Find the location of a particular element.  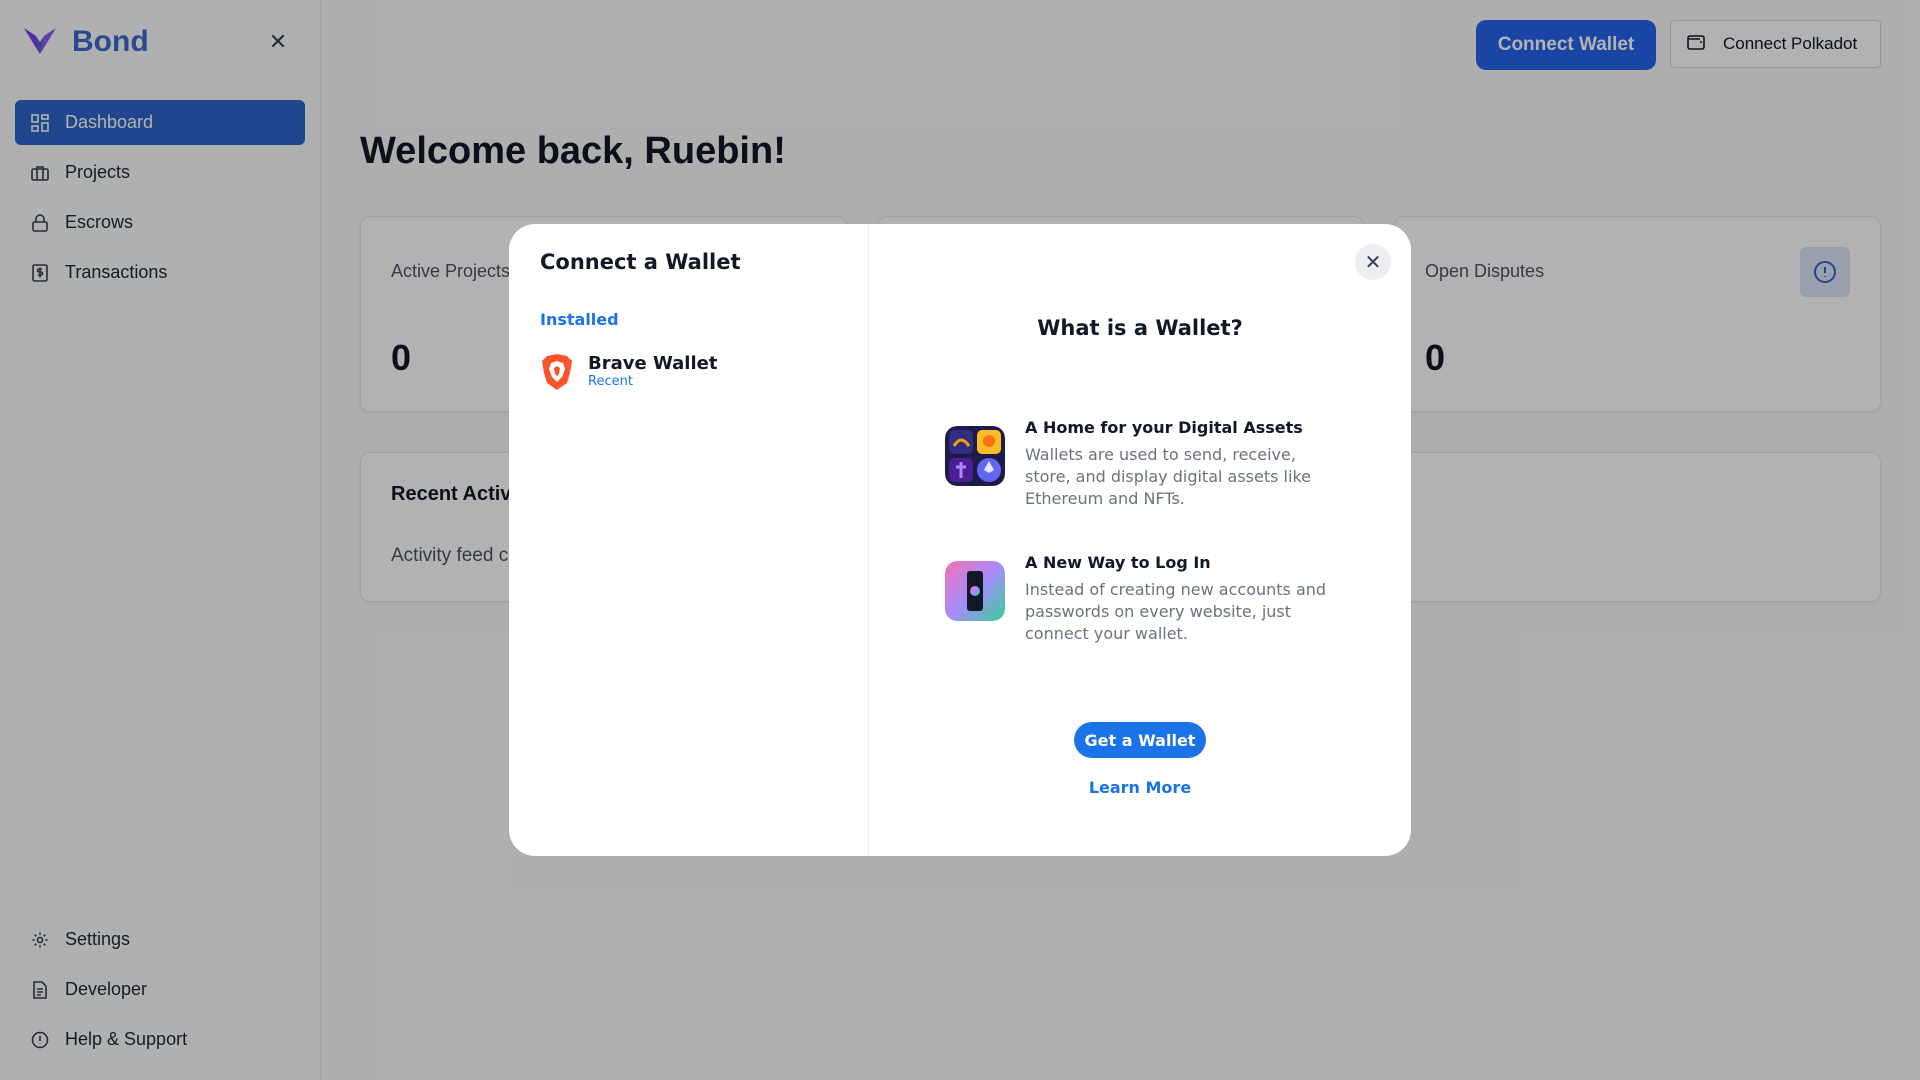

brave-lion-icon is located at coordinates (557, 372).